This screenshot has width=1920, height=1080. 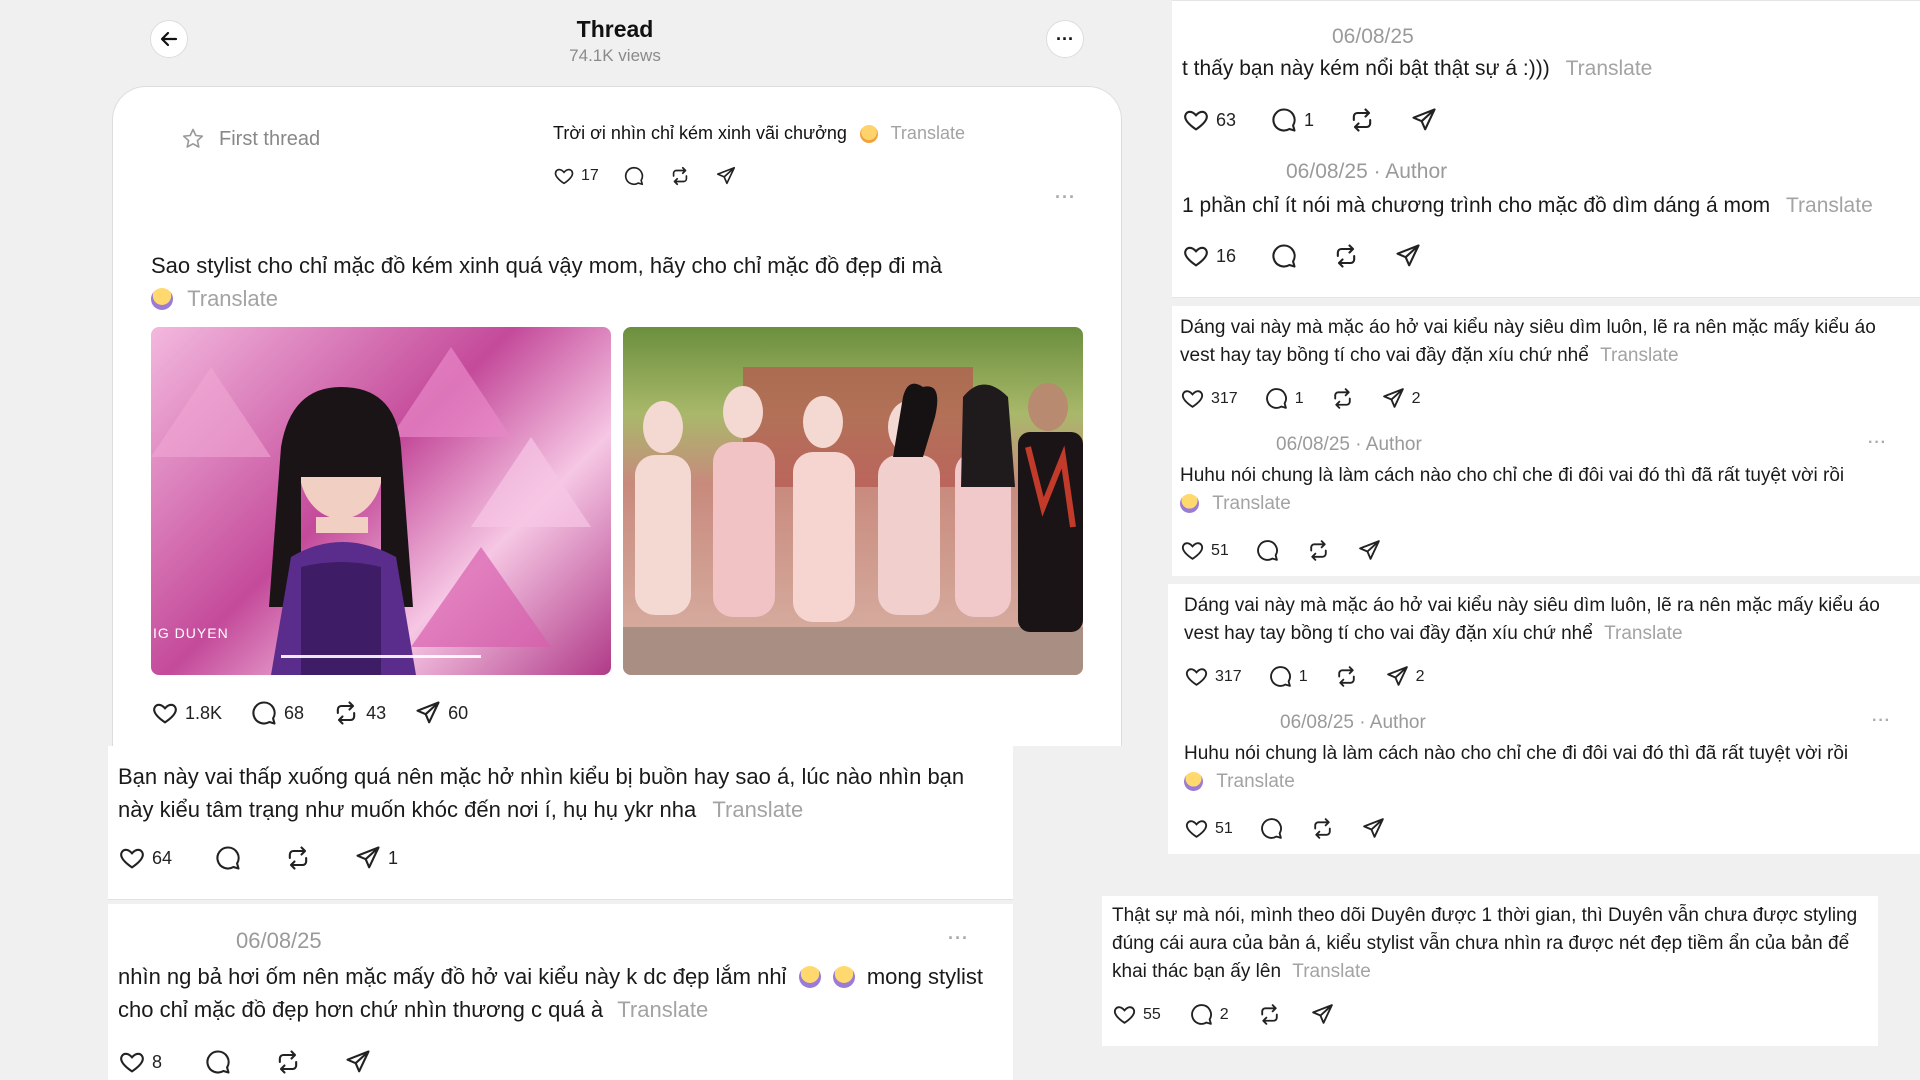 I want to click on comment-date: 06/08/25, so click(x=1373, y=36).